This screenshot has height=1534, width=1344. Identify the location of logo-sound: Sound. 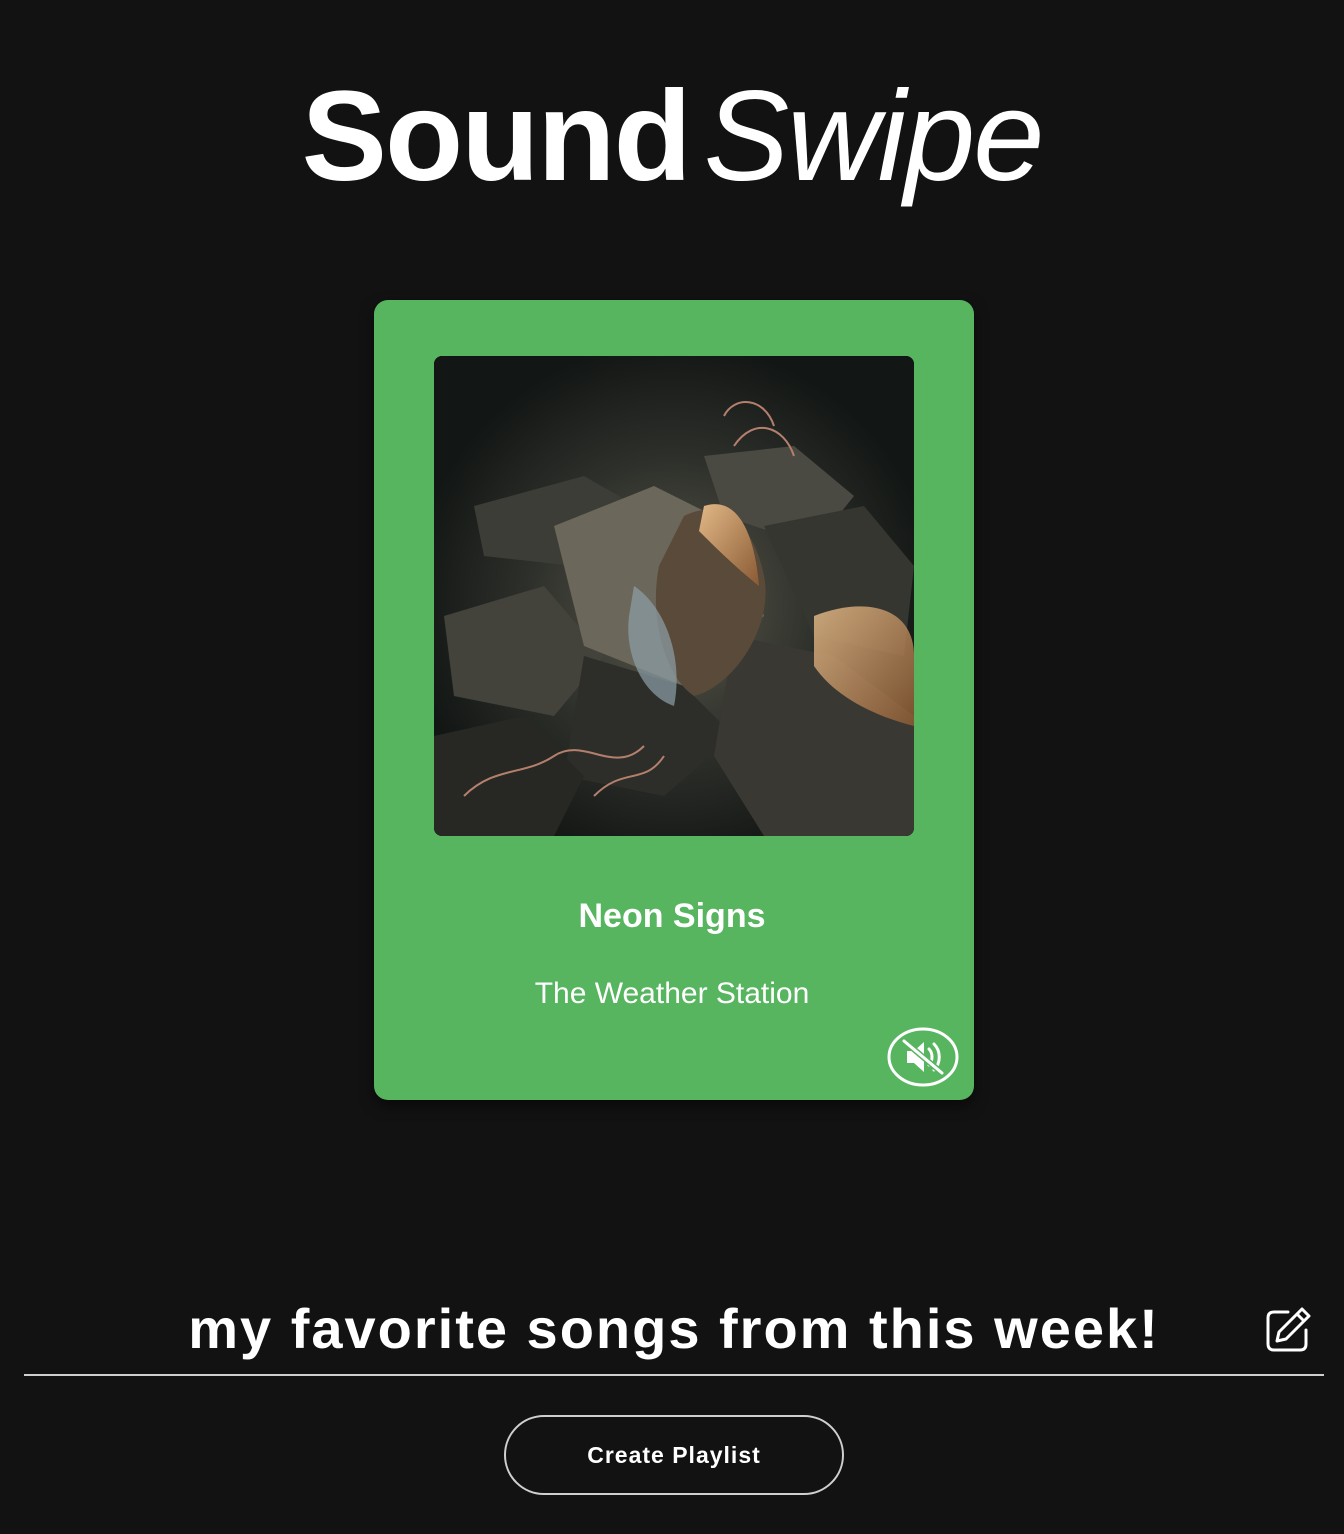
(496, 136).